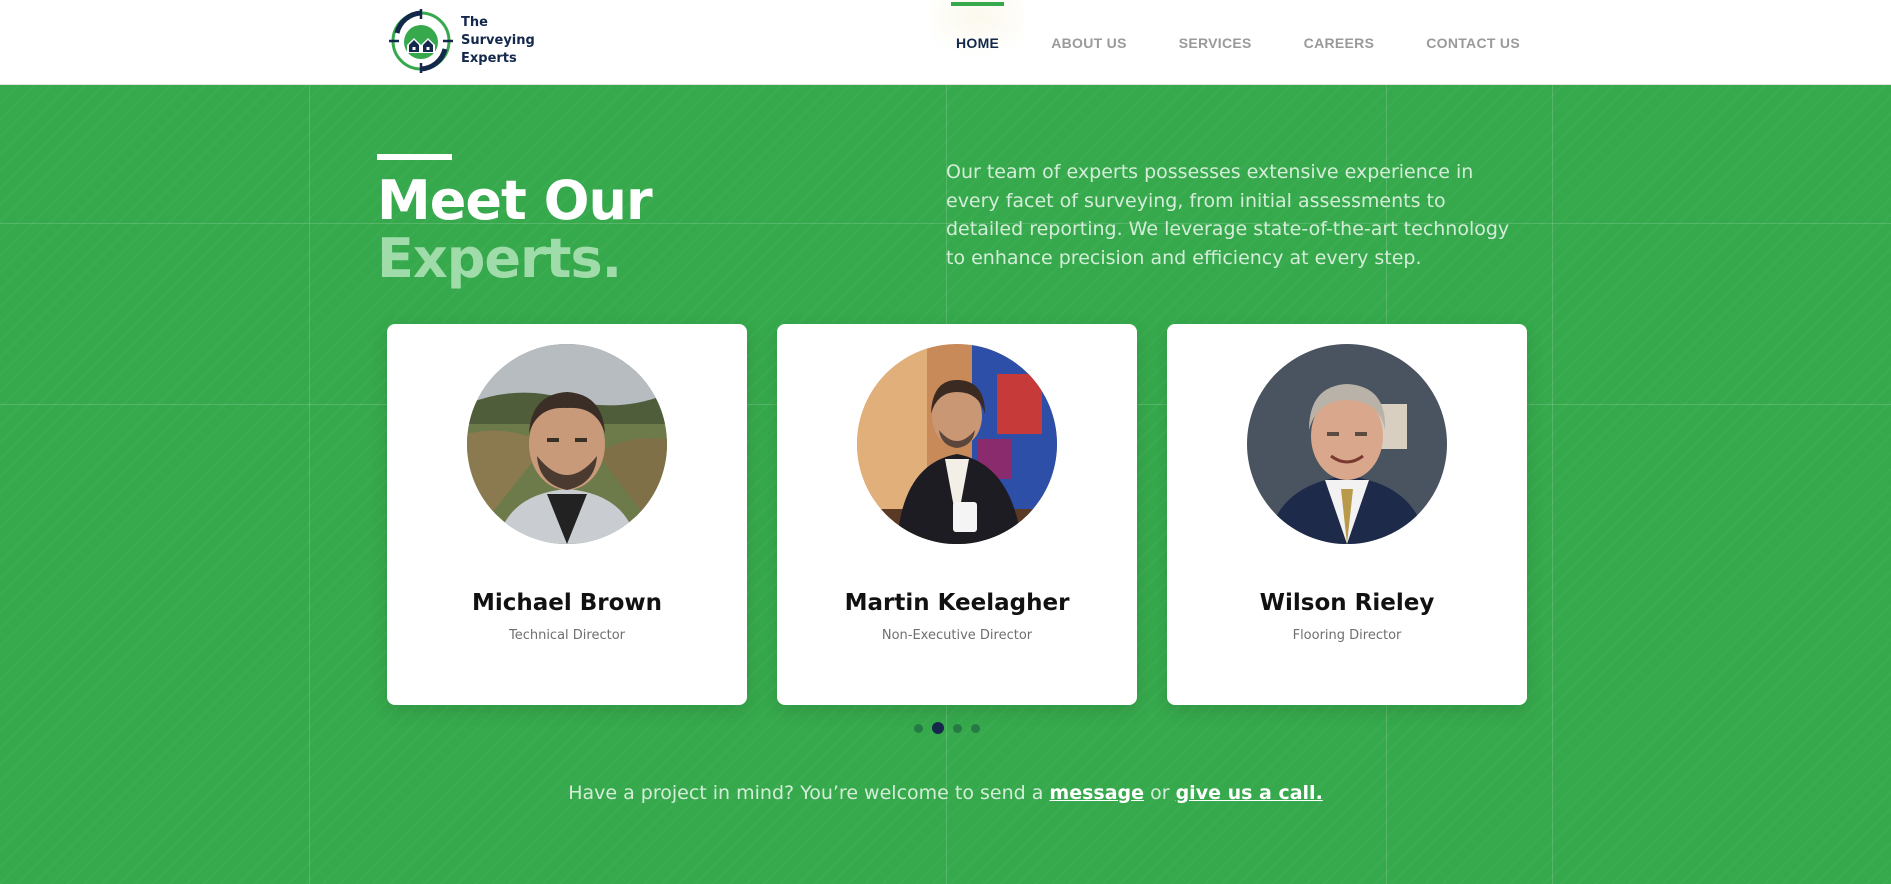 The height and width of the screenshot is (884, 1891). I want to click on logo-wordmark: The Surveying Experts, so click(498, 41).